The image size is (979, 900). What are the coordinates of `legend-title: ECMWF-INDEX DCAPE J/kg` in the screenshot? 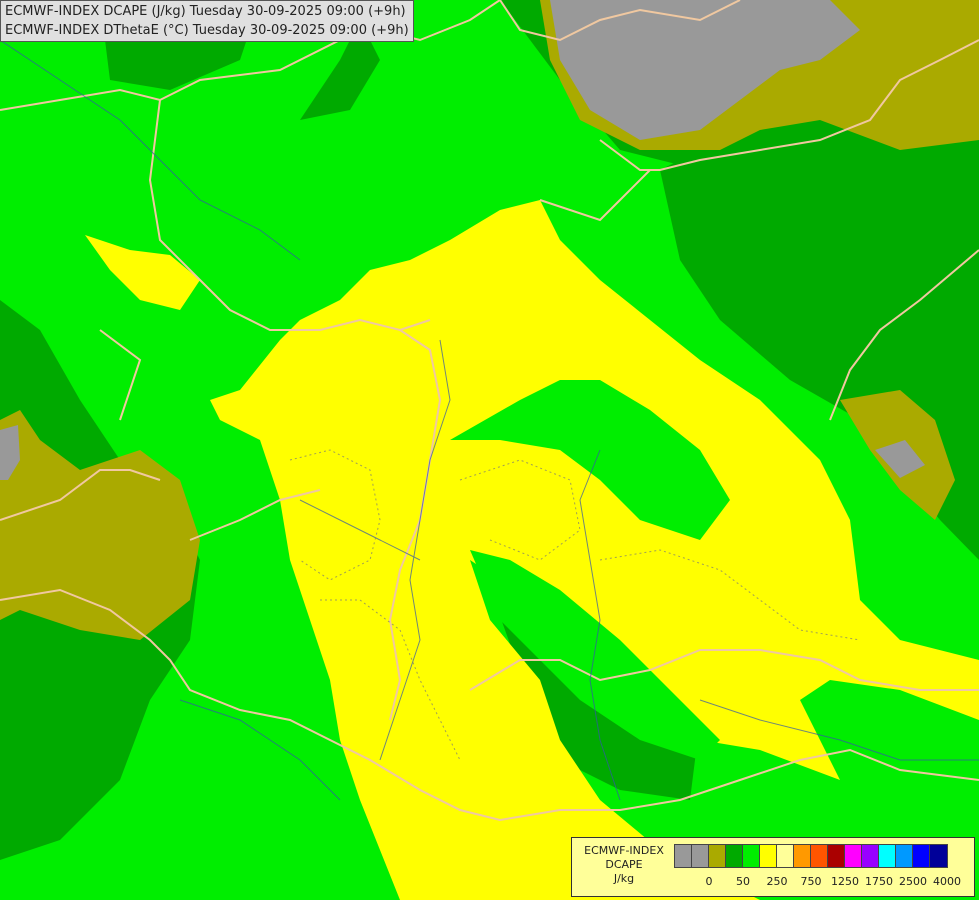 It's located at (624, 865).